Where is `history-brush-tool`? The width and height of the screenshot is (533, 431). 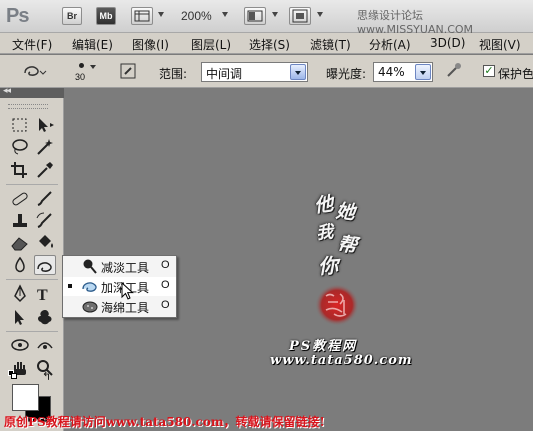 history-brush-tool is located at coordinates (45, 220).